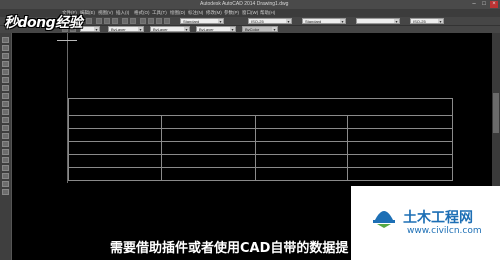  What do you see at coordinates (252, 29) in the screenshot?
I see `plot-style-value: ByColor` at bounding box center [252, 29].